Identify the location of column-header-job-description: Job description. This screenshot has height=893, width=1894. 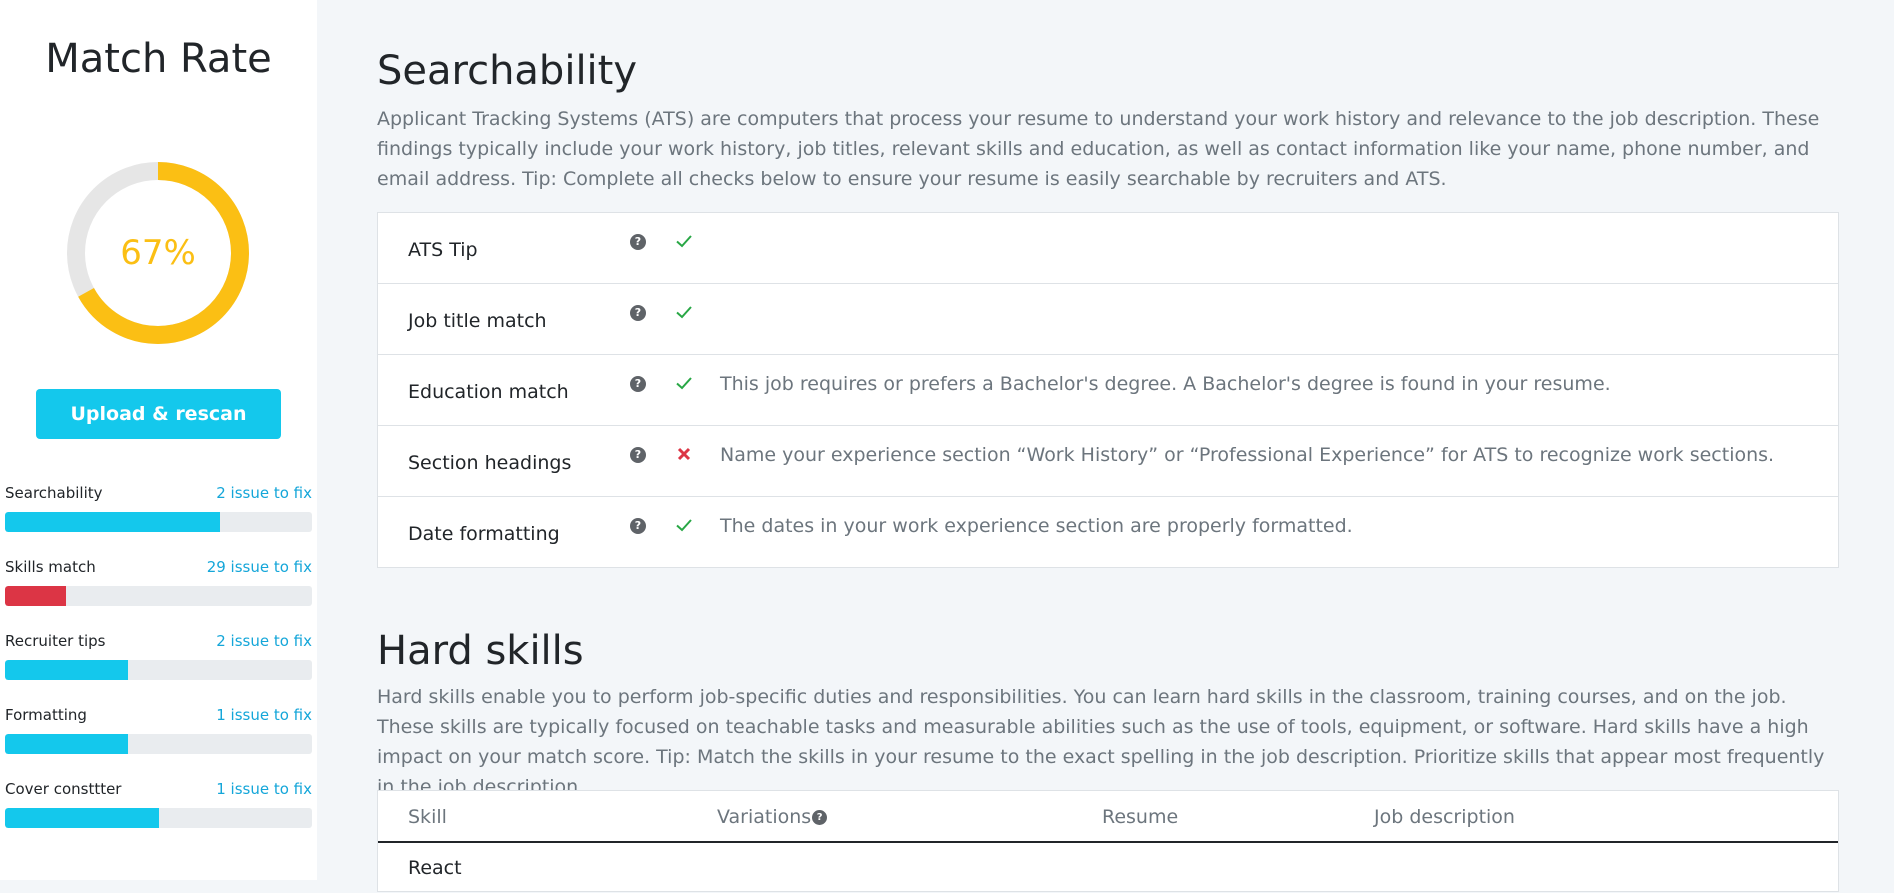
(1444, 817).